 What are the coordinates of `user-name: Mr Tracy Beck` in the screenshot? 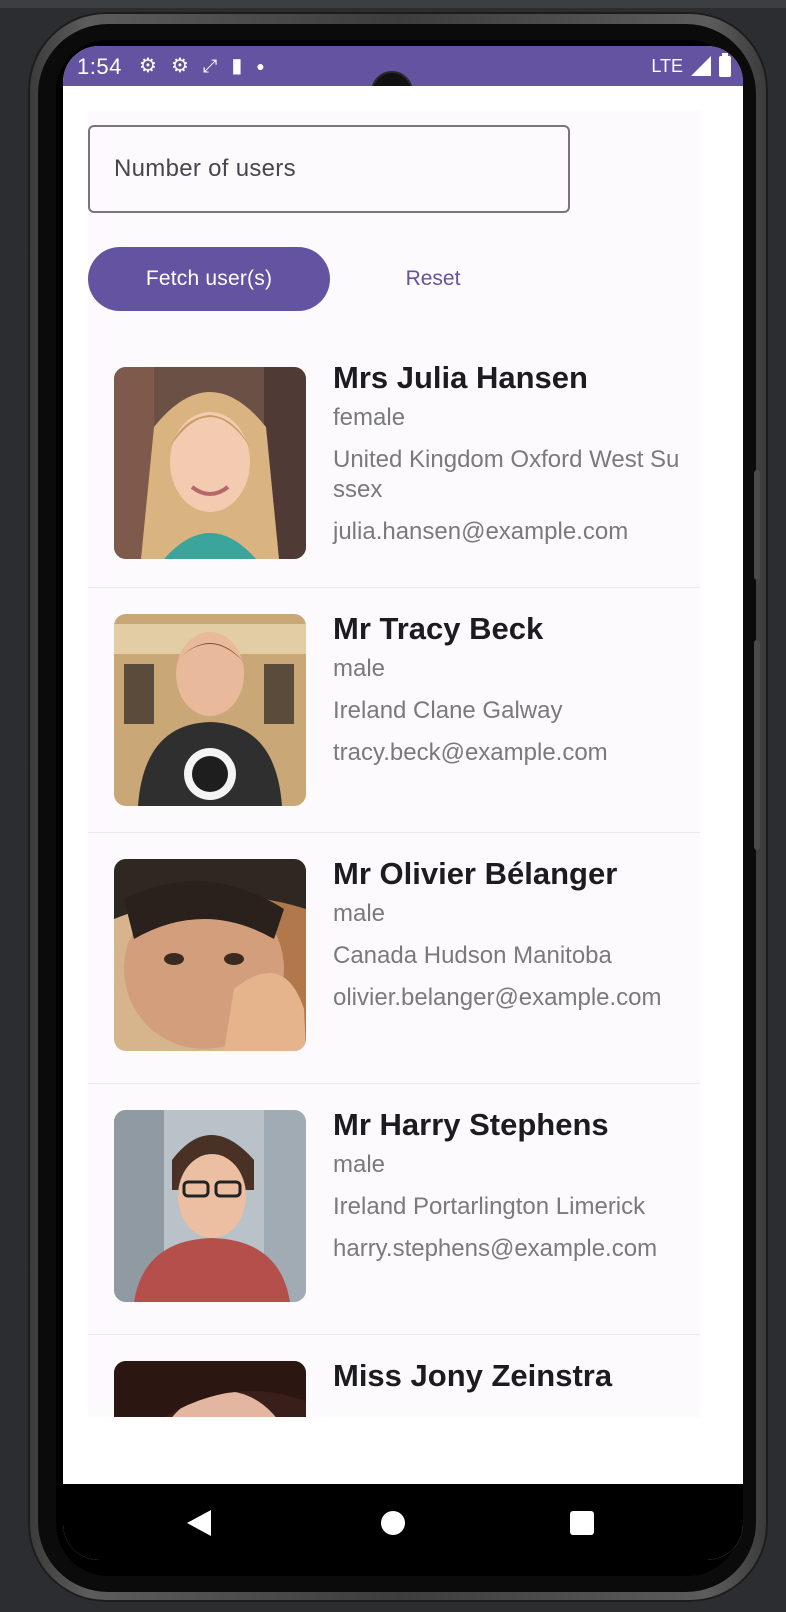 It's located at (438, 628).